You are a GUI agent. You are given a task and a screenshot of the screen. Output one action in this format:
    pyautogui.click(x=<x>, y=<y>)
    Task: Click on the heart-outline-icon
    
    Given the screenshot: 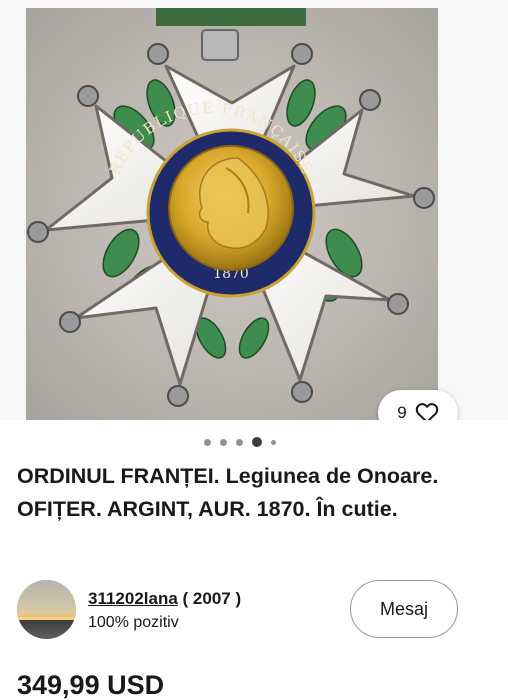 What is the action you would take?
    pyautogui.click(x=426, y=411)
    